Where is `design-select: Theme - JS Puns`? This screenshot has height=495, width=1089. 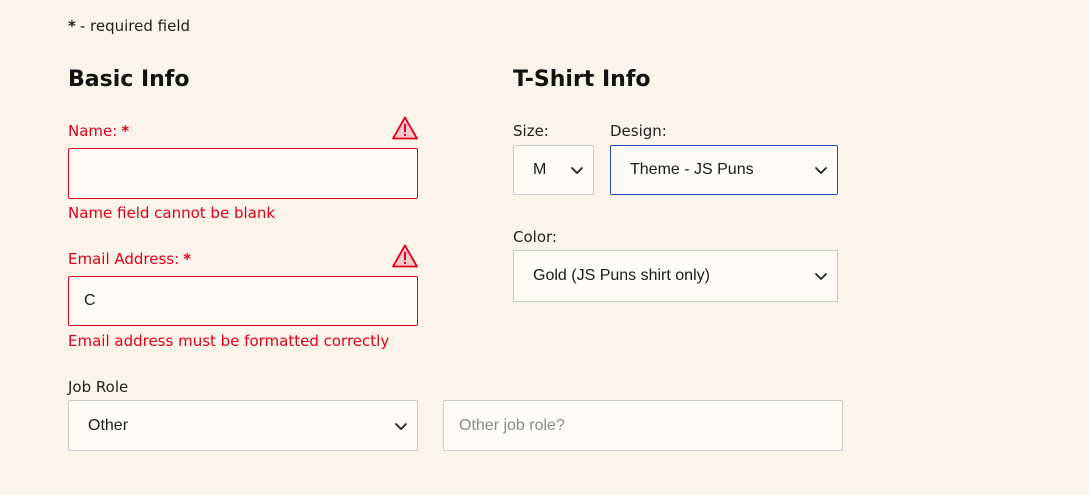
design-select: Theme - JS Puns is located at coordinates (724, 170).